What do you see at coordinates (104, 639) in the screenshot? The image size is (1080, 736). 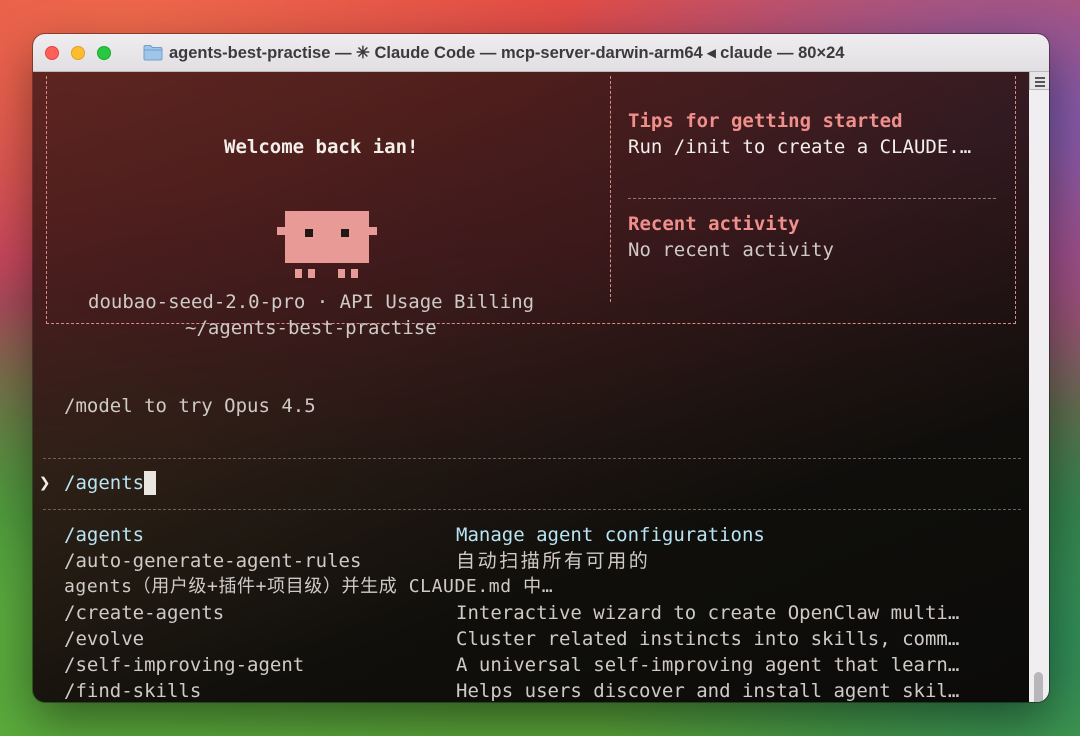 I see `suggestion-command: /evolve` at bounding box center [104, 639].